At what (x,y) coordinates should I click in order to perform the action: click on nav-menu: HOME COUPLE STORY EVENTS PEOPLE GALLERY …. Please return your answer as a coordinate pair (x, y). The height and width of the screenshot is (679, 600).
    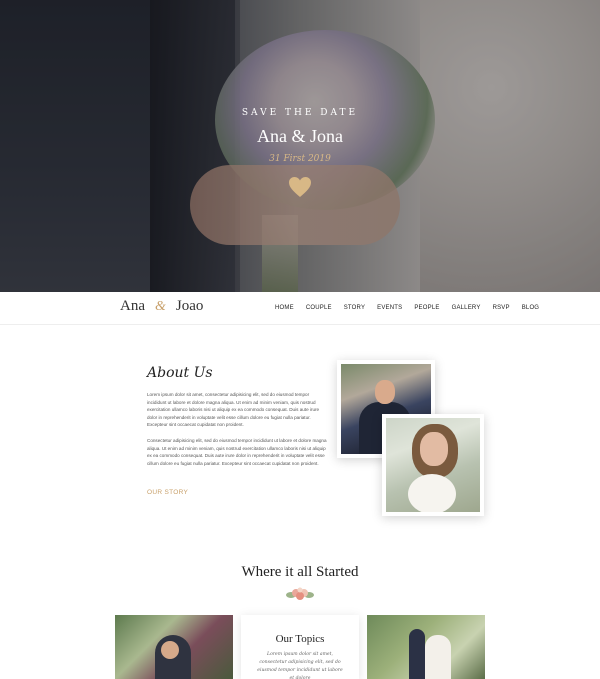
    Looking at the image, I should click on (413, 308).